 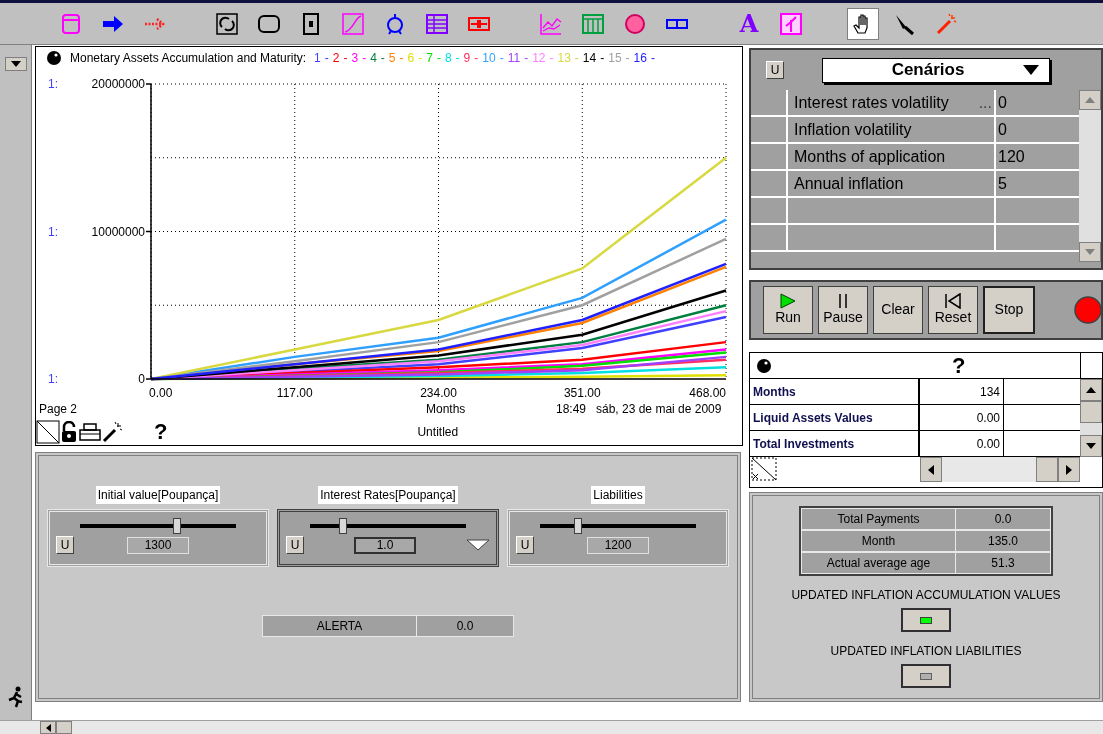 What do you see at coordinates (879, 541) in the screenshot?
I see `readout-label: Month` at bounding box center [879, 541].